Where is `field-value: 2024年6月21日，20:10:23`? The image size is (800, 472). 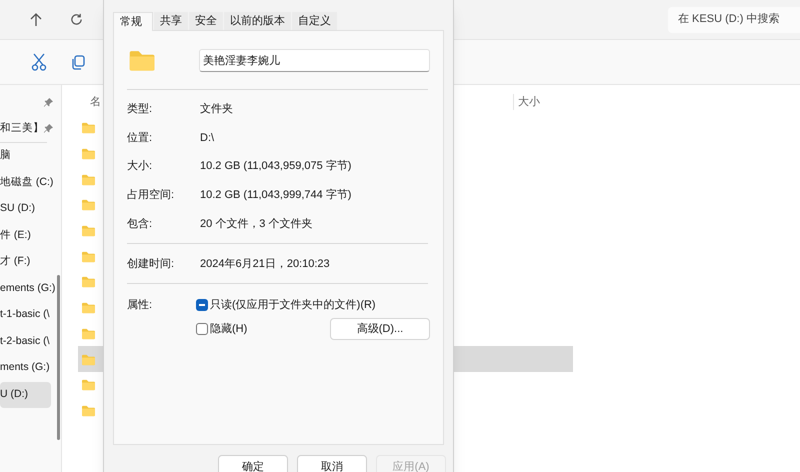
field-value: 2024年6月21日，20:10:23 is located at coordinates (265, 264).